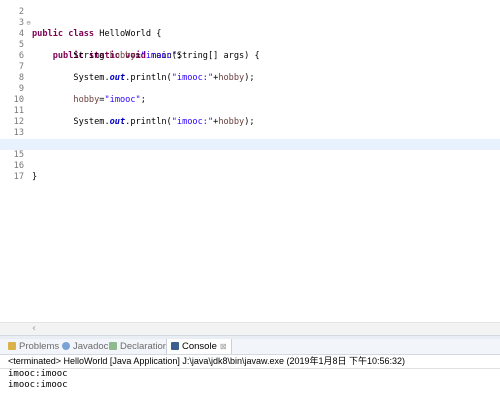  Describe the element at coordinates (175, 346) in the screenshot. I see `console-icon` at that location.